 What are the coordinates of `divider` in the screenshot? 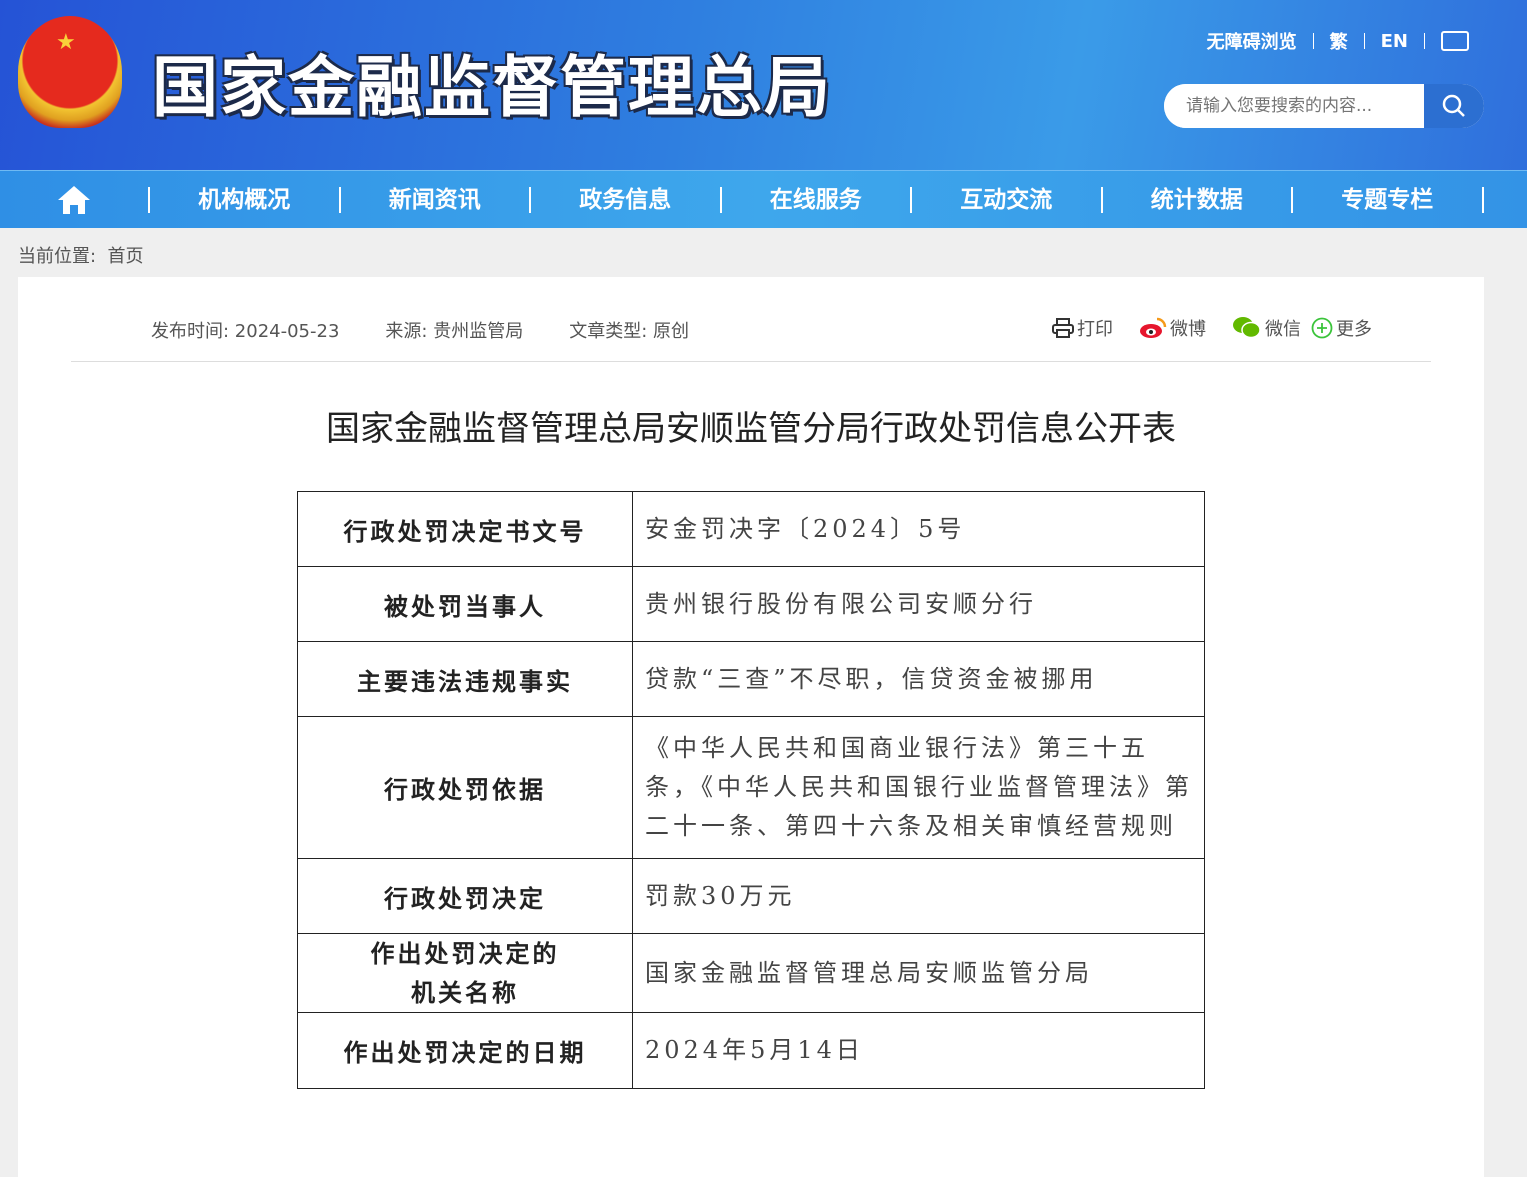 It's located at (751, 361).